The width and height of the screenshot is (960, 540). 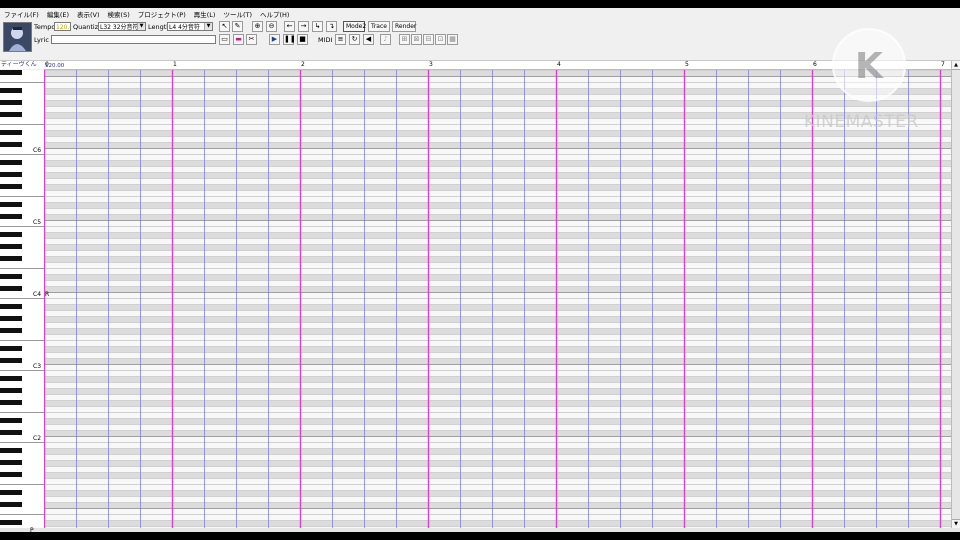 I want to click on singer-avatar, so click(x=17, y=37).